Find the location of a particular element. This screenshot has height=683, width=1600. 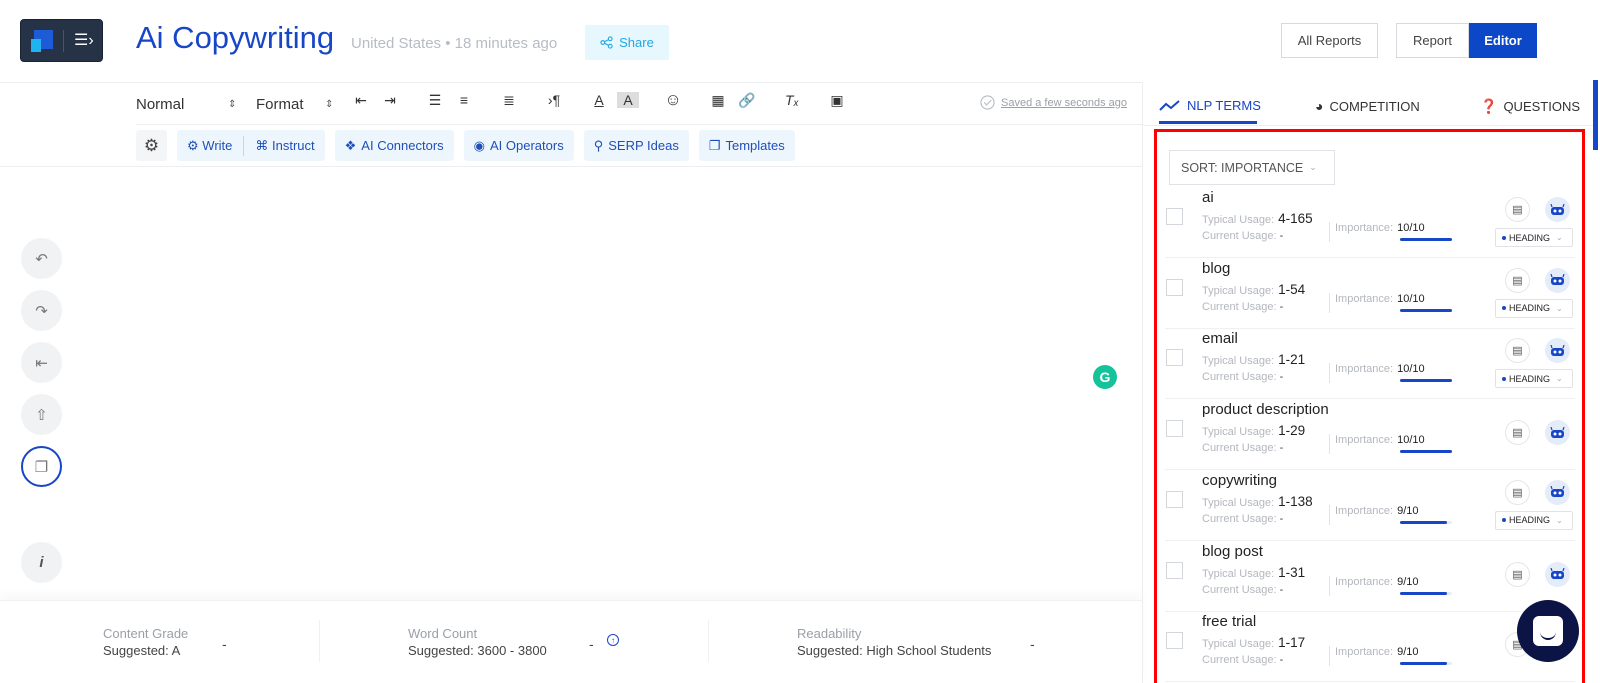

report-time: 18 minutes ago is located at coordinates (506, 43).